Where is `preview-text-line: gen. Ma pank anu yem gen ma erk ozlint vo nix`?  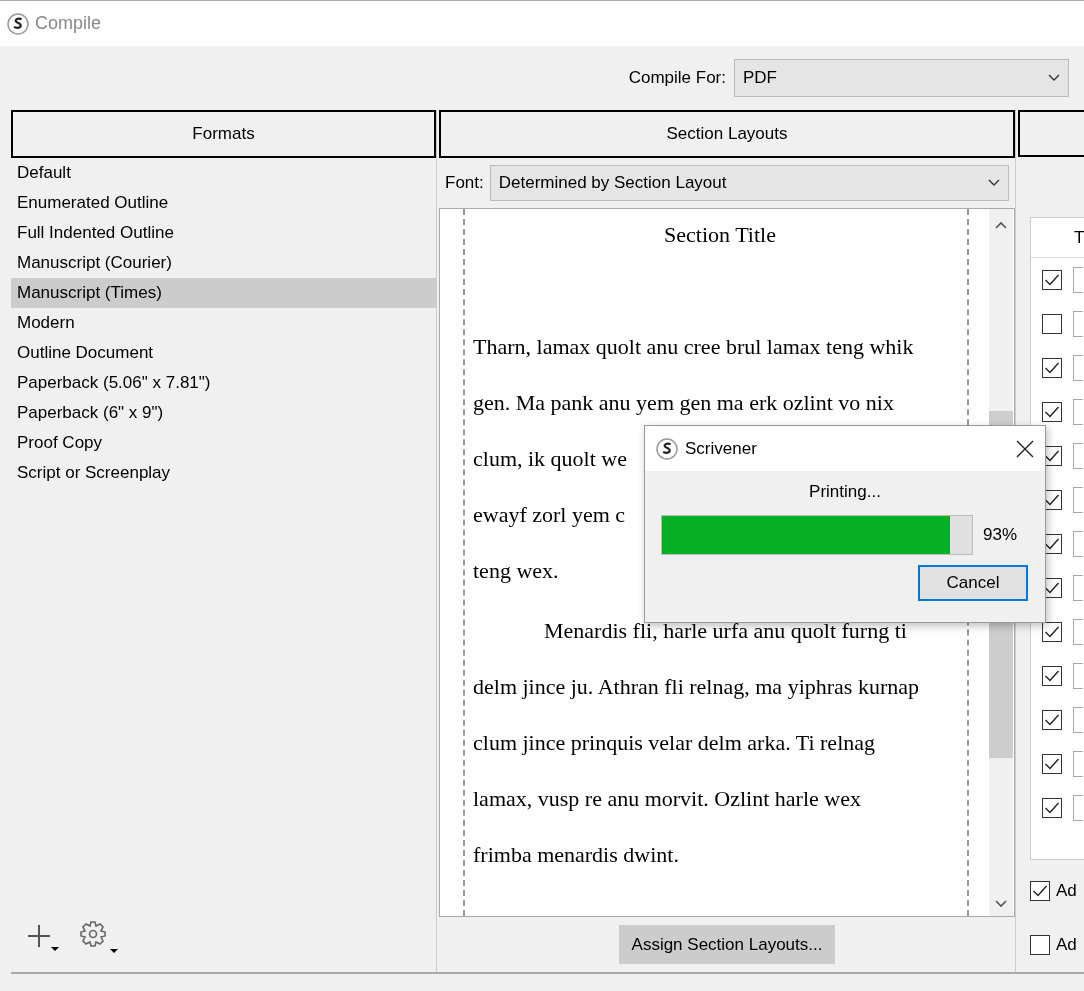
preview-text-line: gen. Ma pank anu yem gen ma erk ozlint vo nix is located at coordinates (683, 402).